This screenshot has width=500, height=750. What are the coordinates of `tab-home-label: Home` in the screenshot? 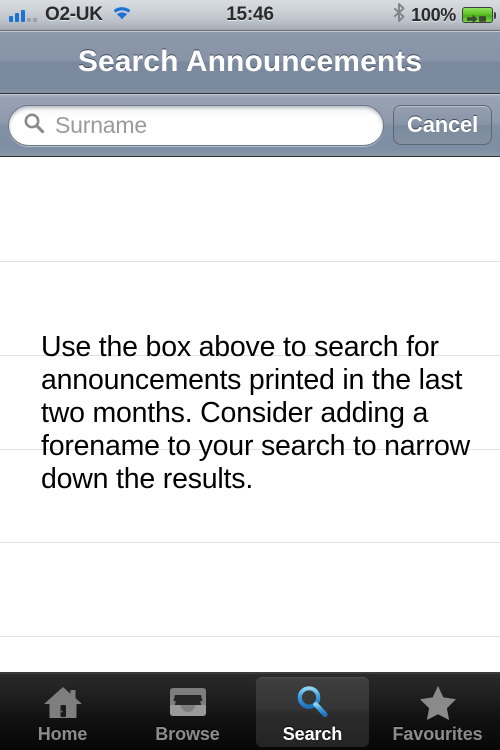 It's located at (62, 734).